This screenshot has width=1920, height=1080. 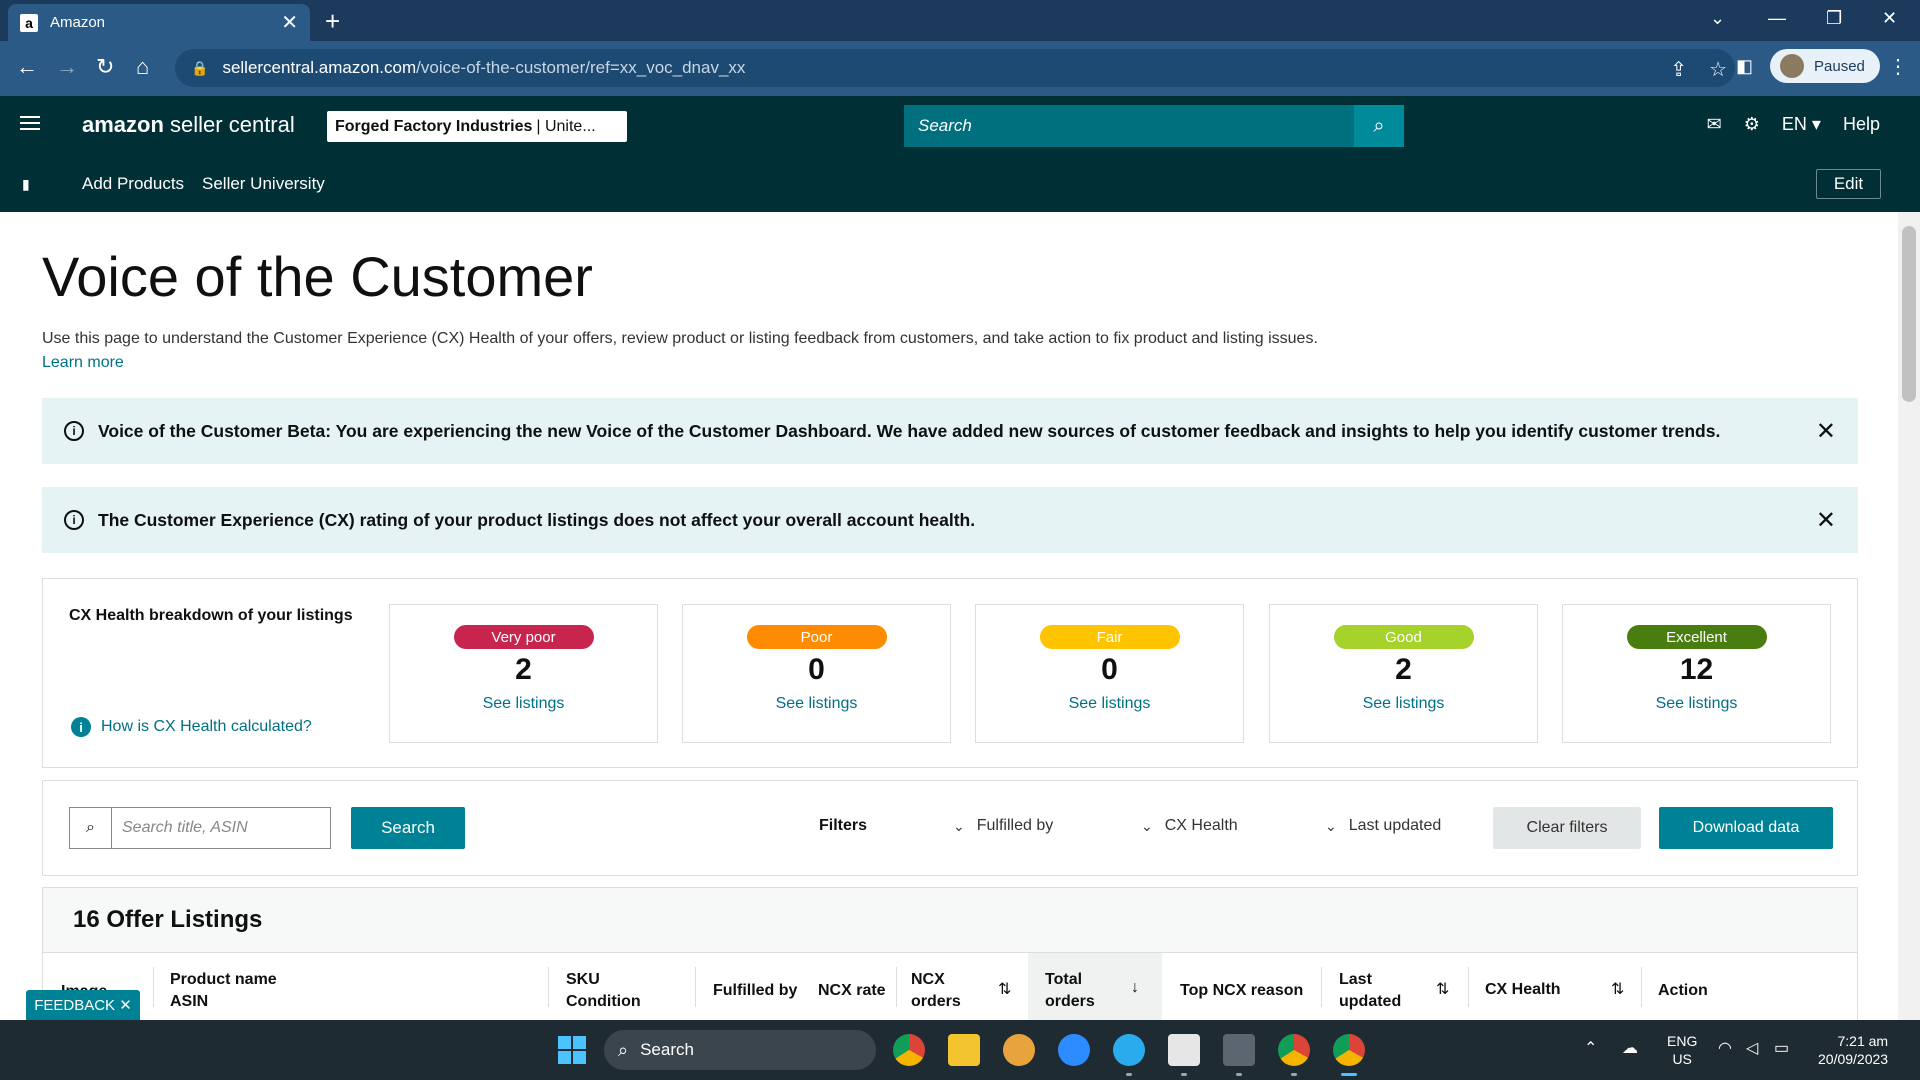 I want to click on tab-search-chevron-icon: ⌄, so click(x=1717, y=18).